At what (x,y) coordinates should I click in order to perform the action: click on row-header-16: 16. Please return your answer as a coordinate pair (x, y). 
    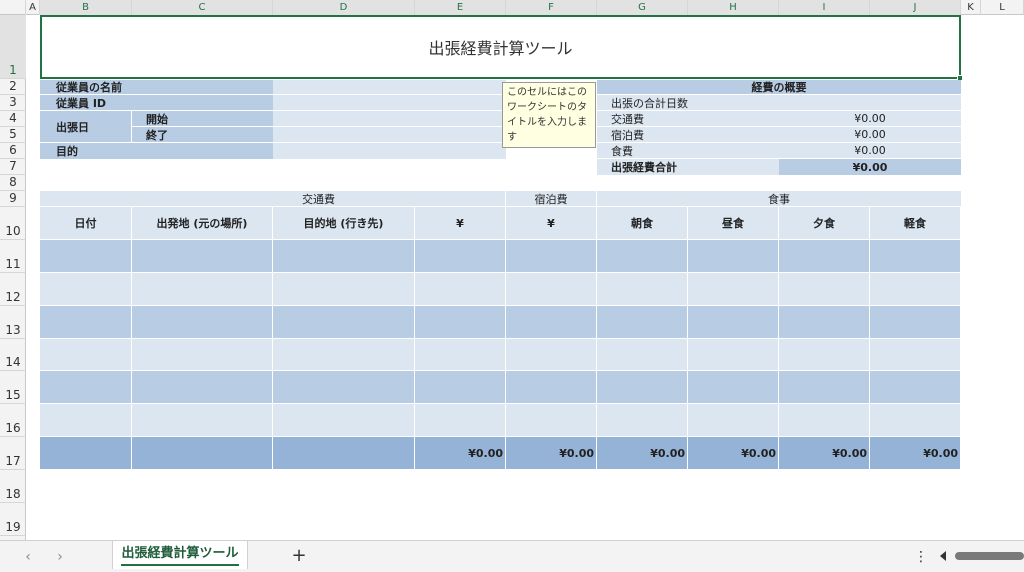
    Looking at the image, I should click on (13, 420).